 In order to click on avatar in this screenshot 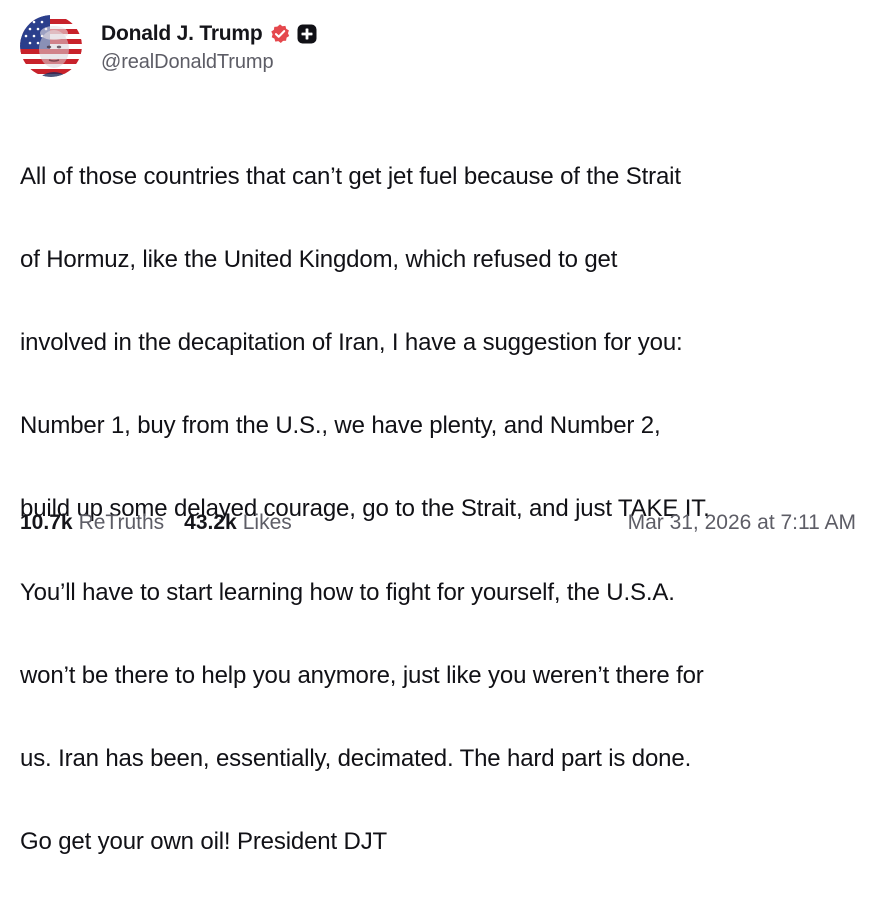, I will do `click(51, 46)`.